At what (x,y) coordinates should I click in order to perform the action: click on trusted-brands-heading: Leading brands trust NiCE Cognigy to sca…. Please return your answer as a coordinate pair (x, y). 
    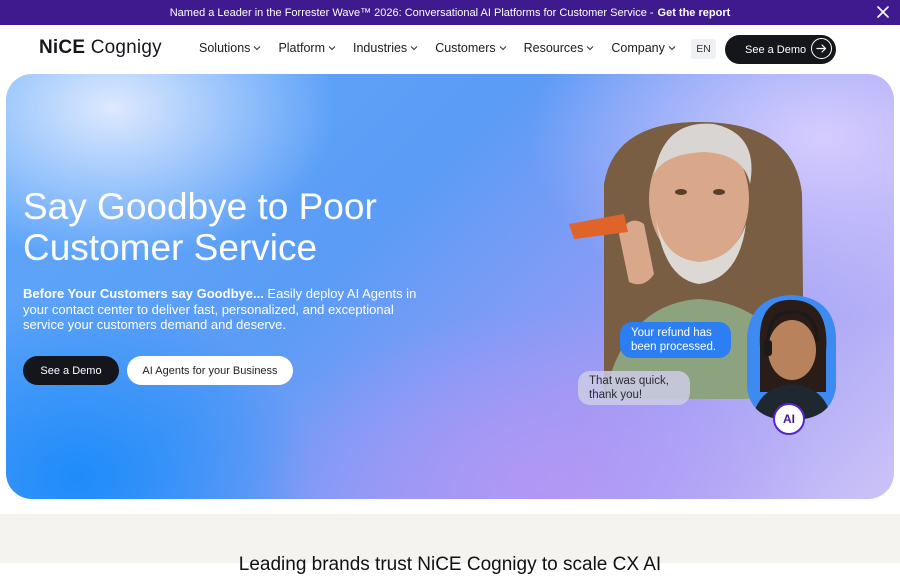
    Looking at the image, I should click on (450, 564).